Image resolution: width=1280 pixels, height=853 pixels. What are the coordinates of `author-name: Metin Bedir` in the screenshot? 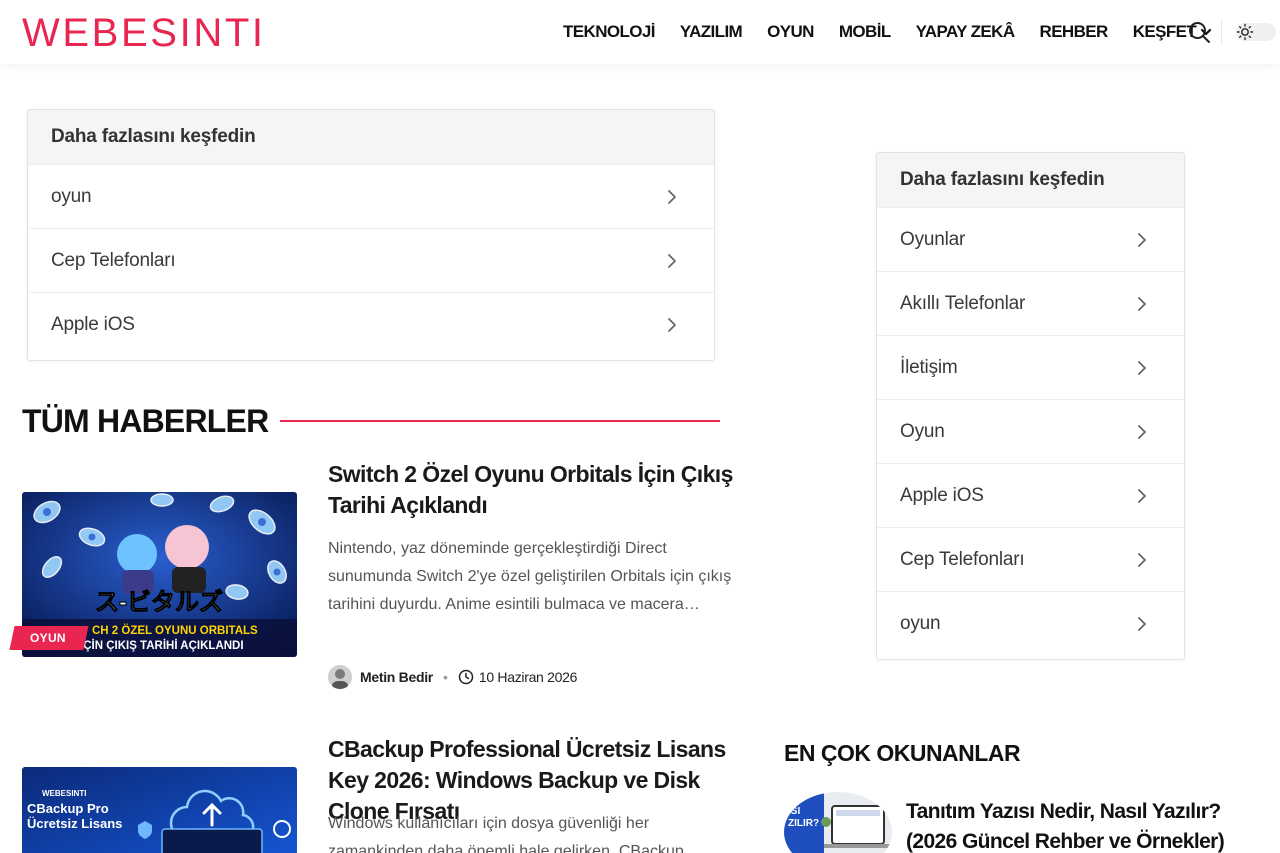 It's located at (396, 677).